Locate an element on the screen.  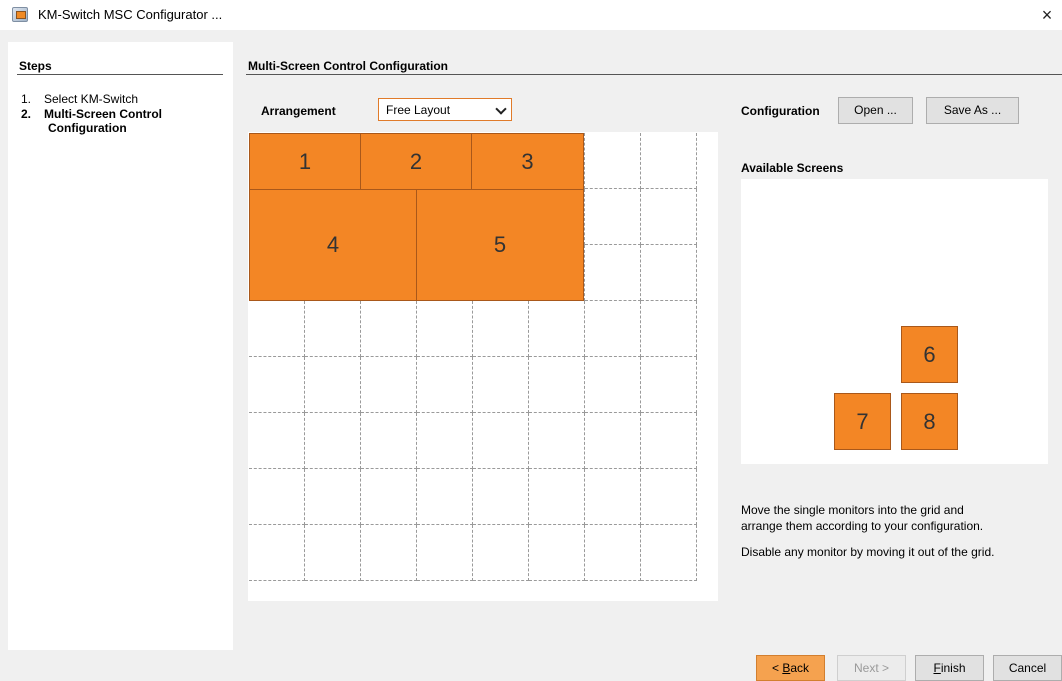
page-title: Multi-Screen Control Configuration is located at coordinates (348, 66).